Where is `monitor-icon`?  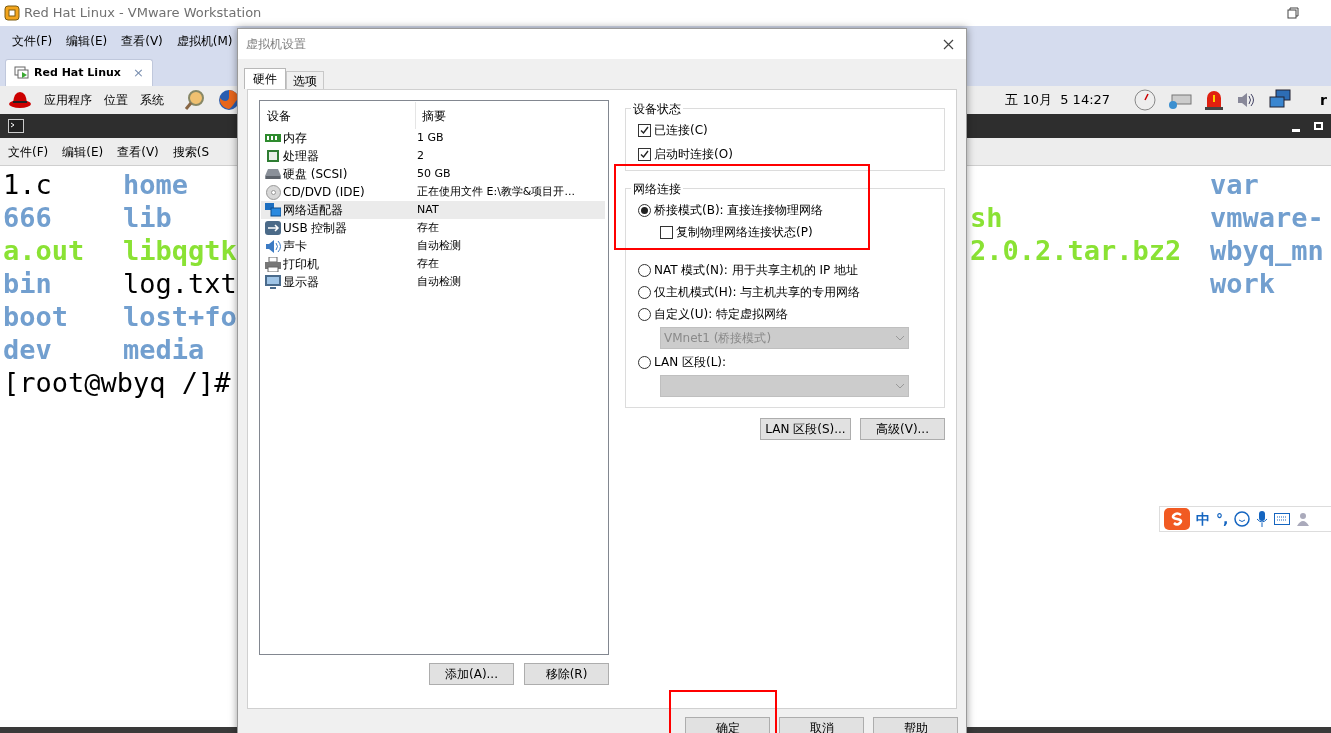 monitor-icon is located at coordinates (273, 282).